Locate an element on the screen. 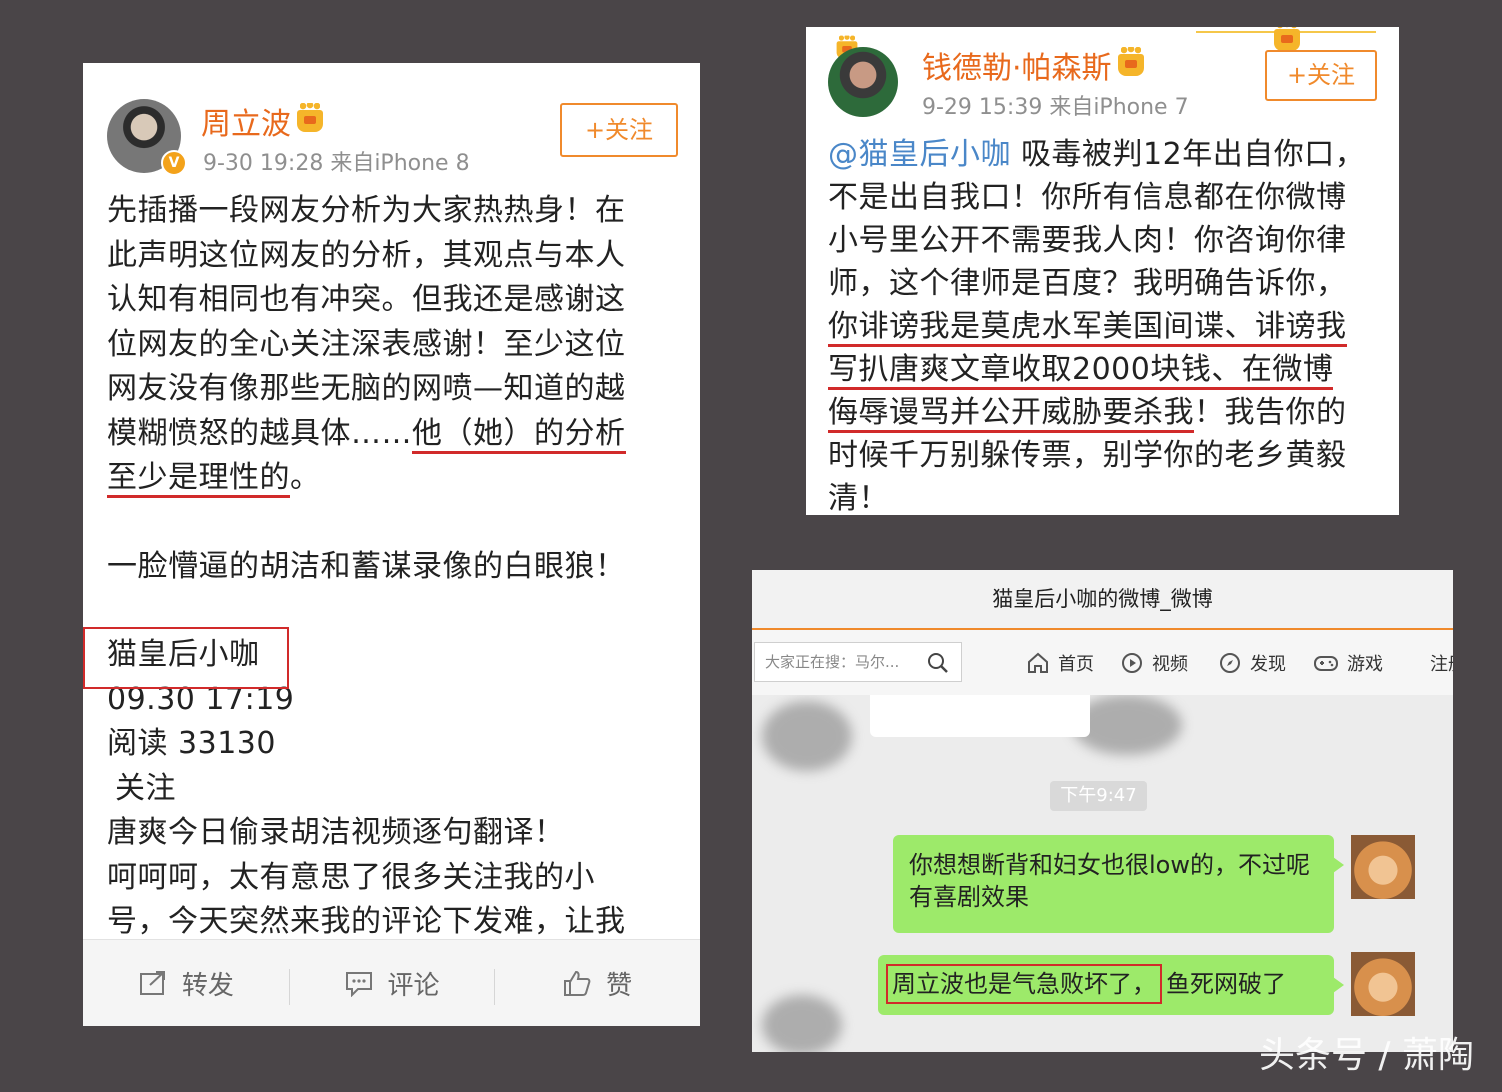 The height and width of the screenshot is (1092, 1502). thumbs-up-icon is located at coordinates (577, 983).